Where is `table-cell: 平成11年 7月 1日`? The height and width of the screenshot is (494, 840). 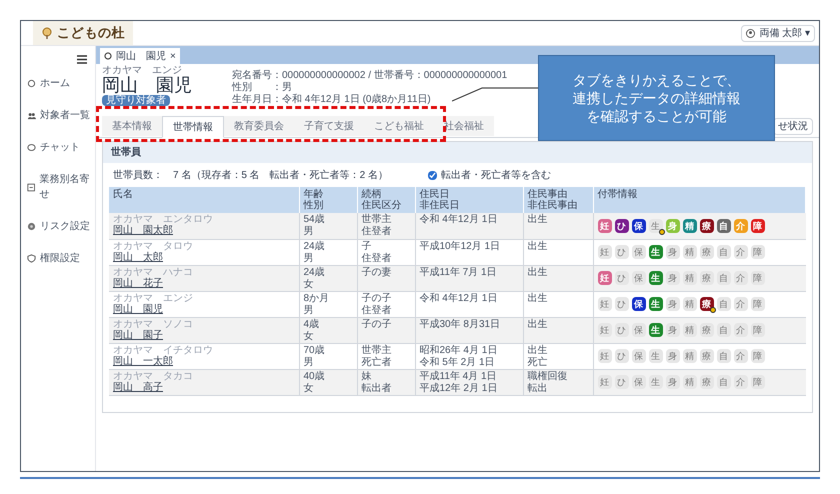 table-cell: 平成11年 7月 1日 is located at coordinates (469, 278).